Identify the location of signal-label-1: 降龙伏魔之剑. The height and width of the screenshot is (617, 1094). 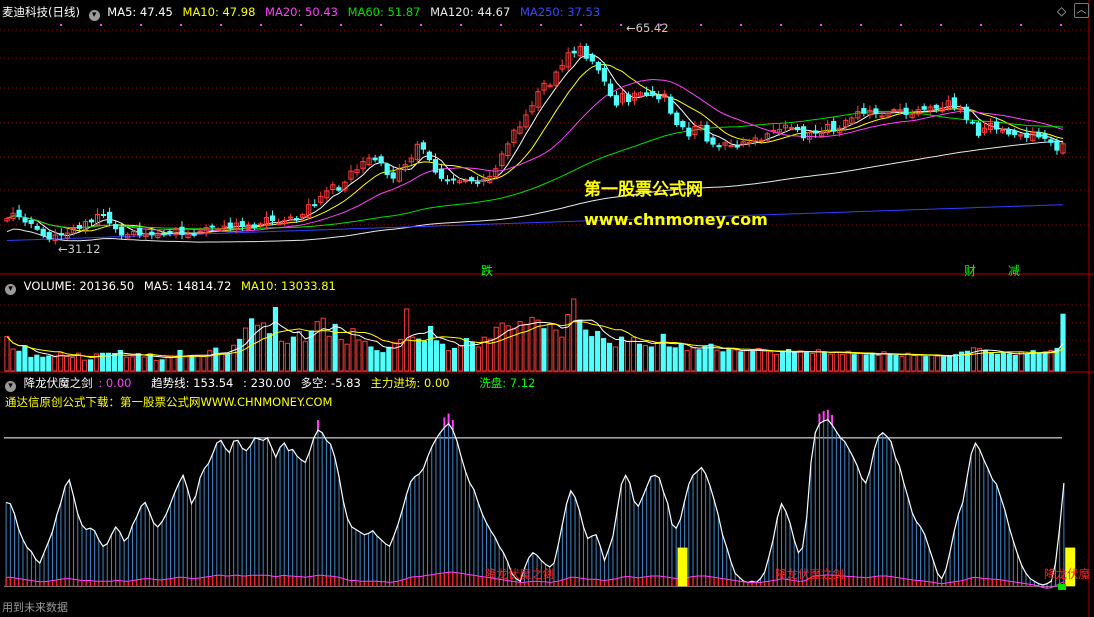
(519, 574).